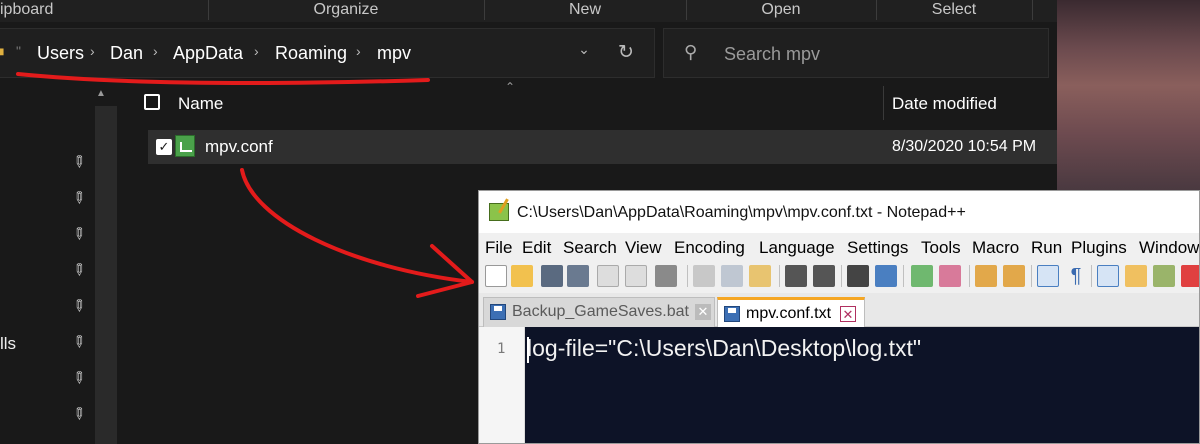 The width and height of the screenshot is (1200, 444). What do you see at coordinates (60, 53) in the screenshot?
I see `breadcrumb-users: Users` at bounding box center [60, 53].